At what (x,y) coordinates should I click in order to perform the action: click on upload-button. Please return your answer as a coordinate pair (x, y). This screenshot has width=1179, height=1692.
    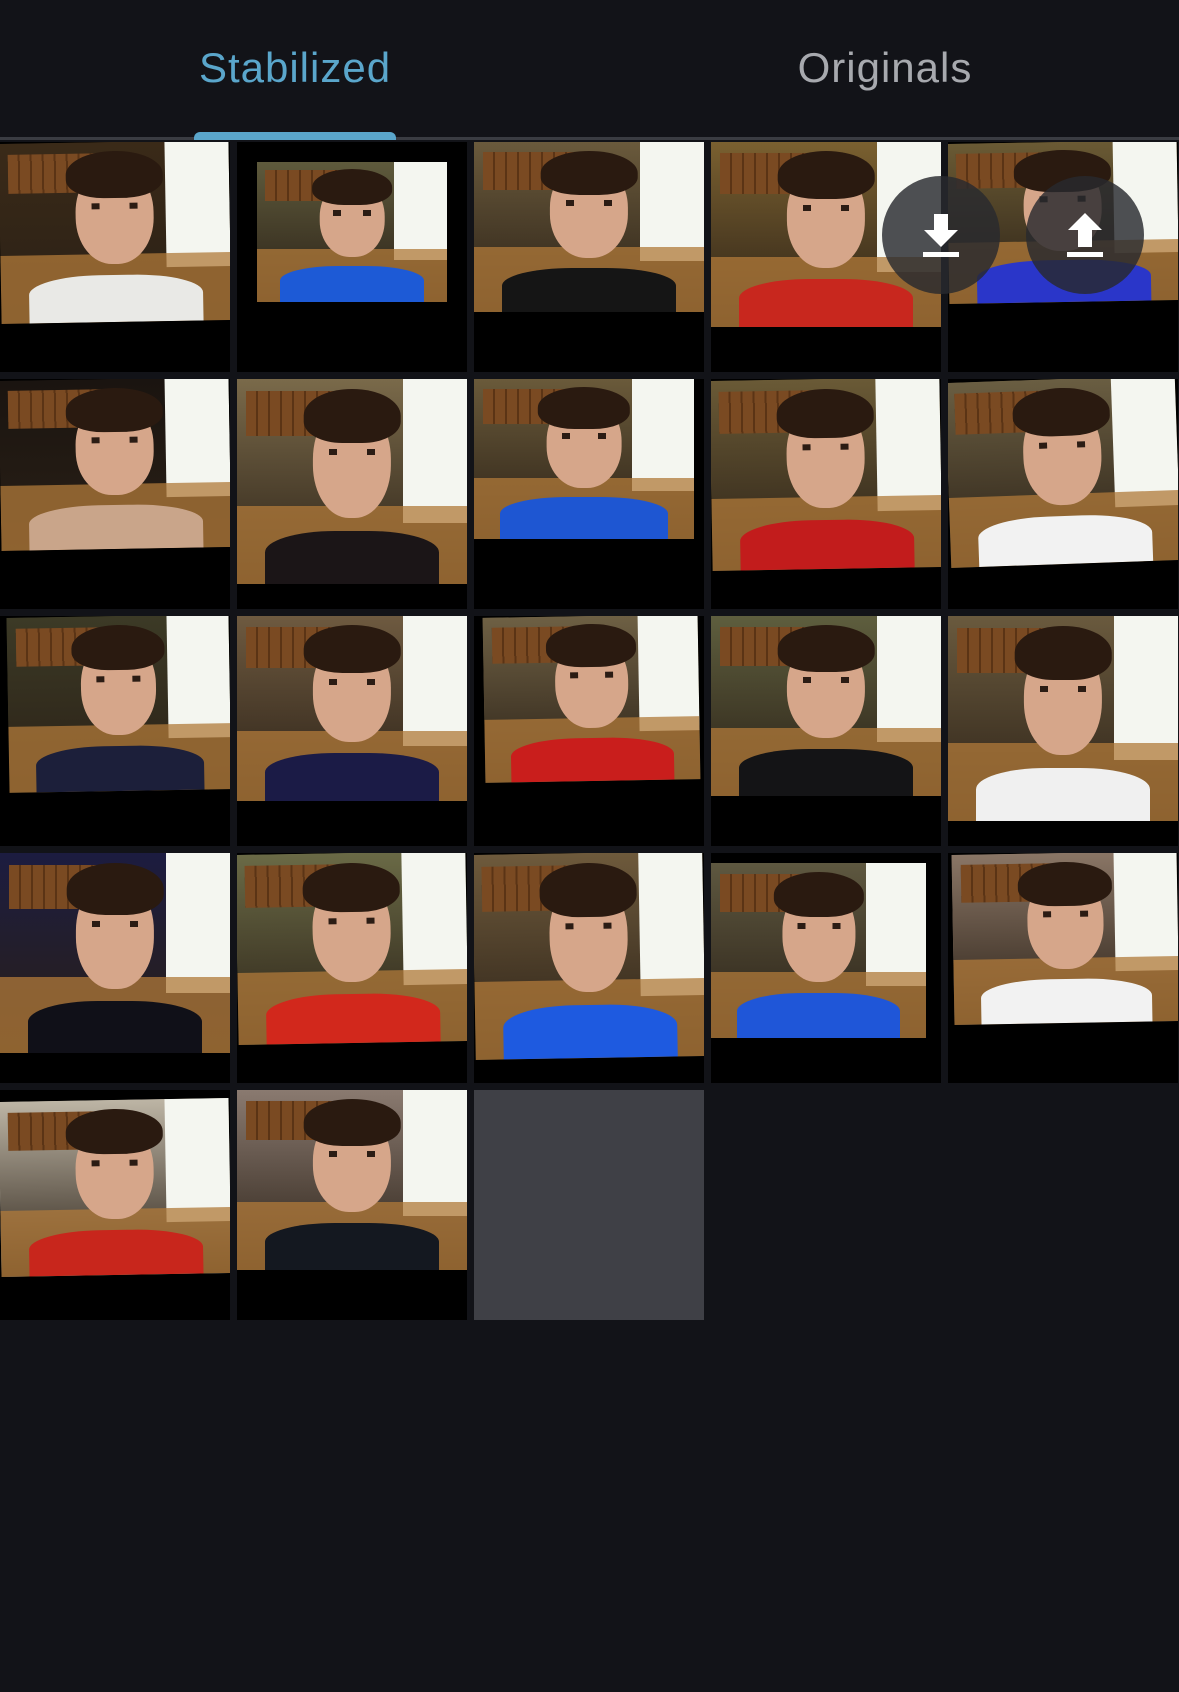
    Looking at the image, I should click on (1085, 235).